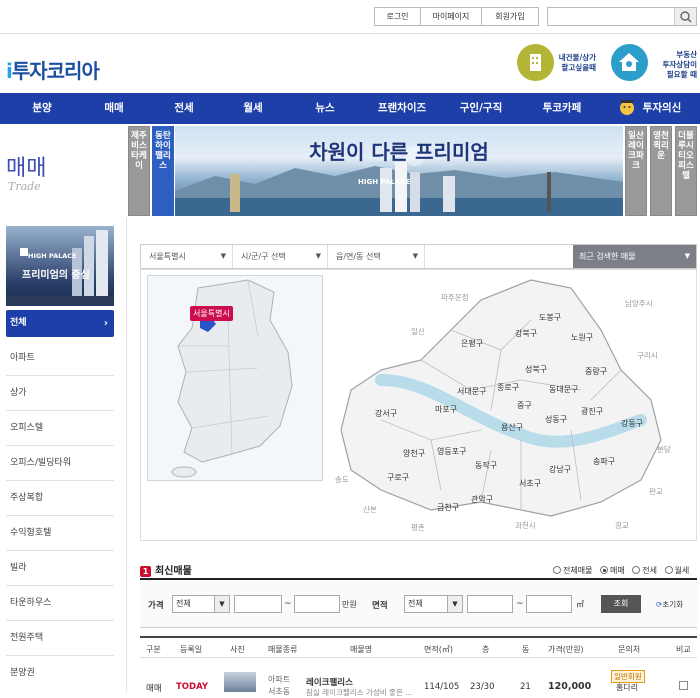 Image resolution: width=700 pixels, height=698 pixels. What do you see at coordinates (472, 343) in the screenshot?
I see `map-district-eunpyeong: 은평구` at bounding box center [472, 343].